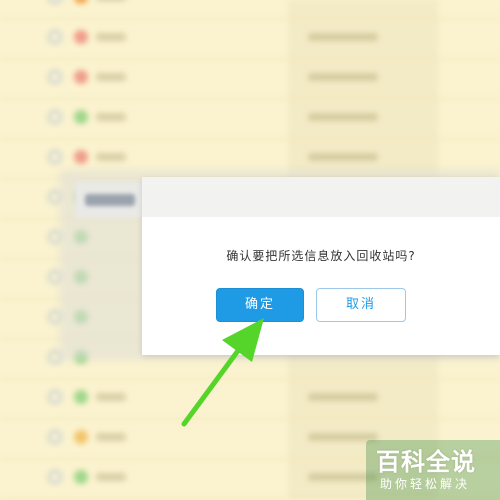 This screenshot has height=500, width=500. Describe the element at coordinates (321, 256) in the screenshot. I see `dialog-message: 确认要把所选信息放入回收站吗?` at that location.